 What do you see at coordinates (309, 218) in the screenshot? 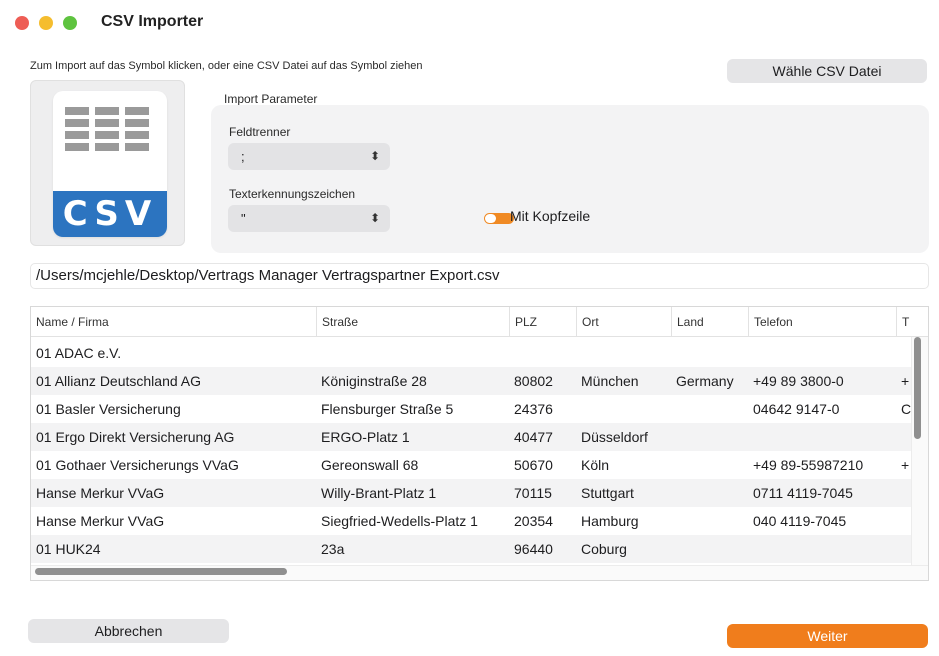
I see `text-qualifier-select: " ⬍` at bounding box center [309, 218].